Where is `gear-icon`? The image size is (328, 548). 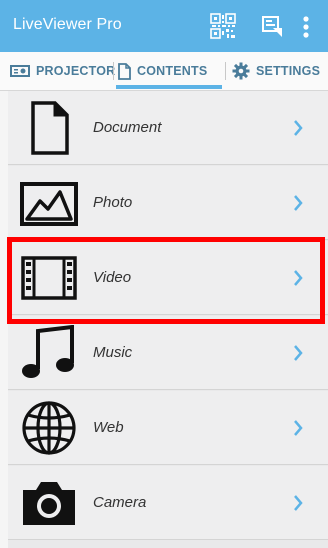 gear-icon is located at coordinates (241, 71).